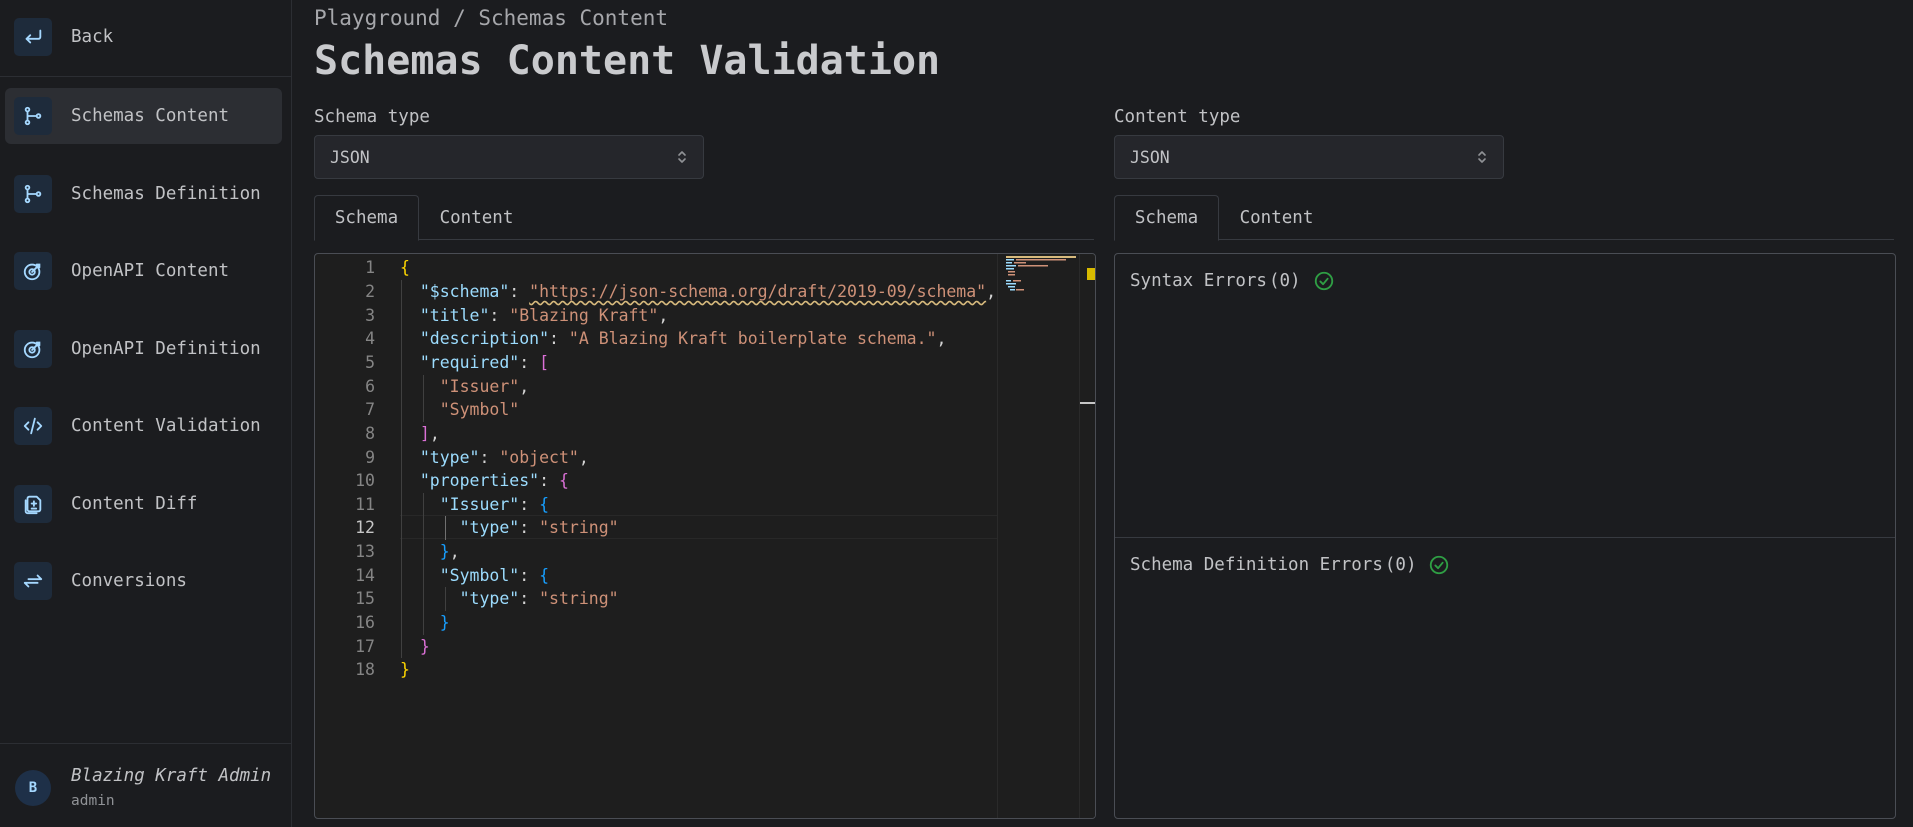 The height and width of the screenshot is (827, 1913). Describe the element at coordinates (1256, 565) in the screenshot. I see `schema-definition-errors-label: Schema Definition Errors` at that location.